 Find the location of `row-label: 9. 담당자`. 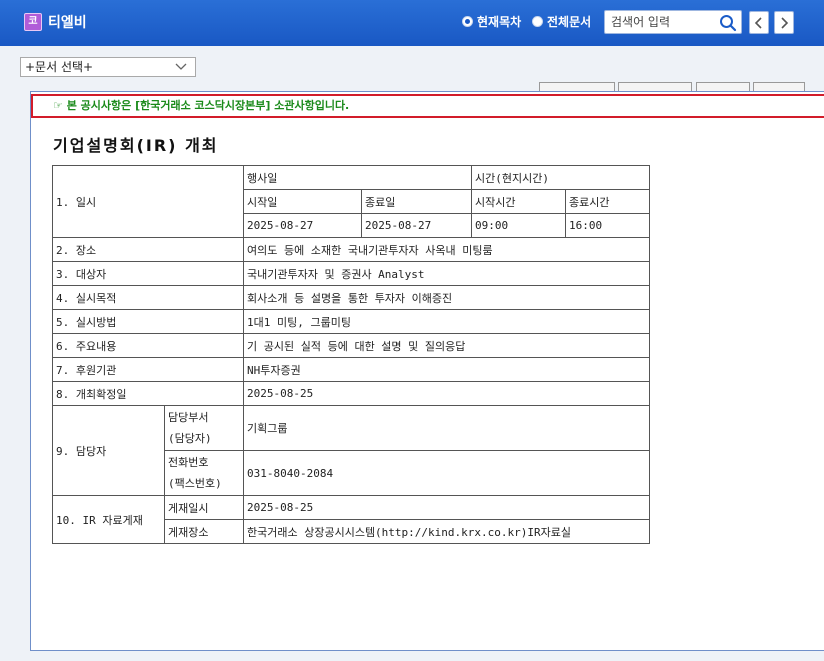

row-label: 9. 담당자 is located at coordinates (108, 450).